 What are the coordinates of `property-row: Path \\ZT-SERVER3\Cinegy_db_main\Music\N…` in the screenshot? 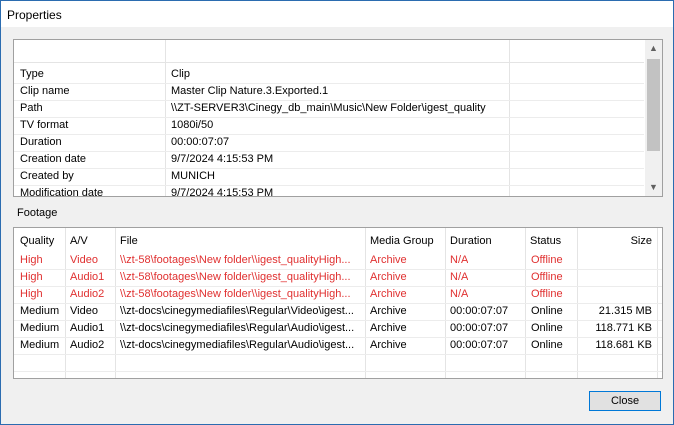 It's located at (329, 109).